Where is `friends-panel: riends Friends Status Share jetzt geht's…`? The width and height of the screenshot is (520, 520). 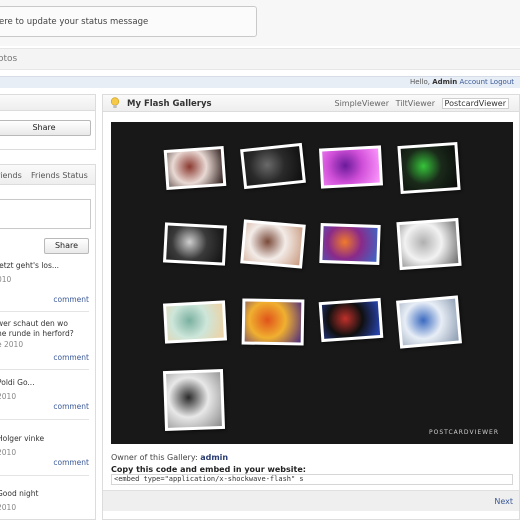 friends-panel: riends Friends Status Share jetzt geht's… is located at coordinates (48, 342).